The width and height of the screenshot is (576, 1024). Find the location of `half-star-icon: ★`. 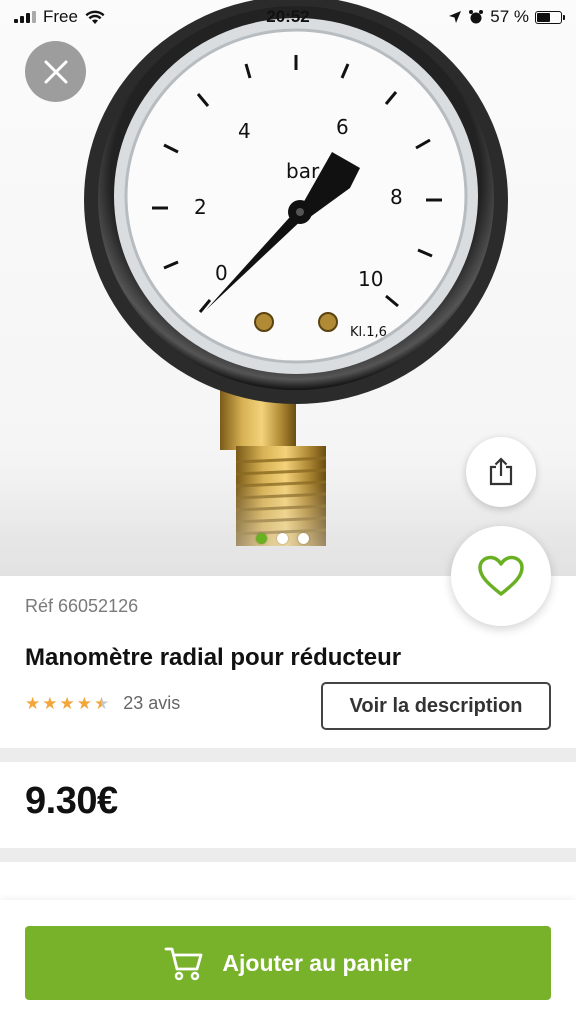

half-star-icon: ★ is located at coordinates (102, 703).